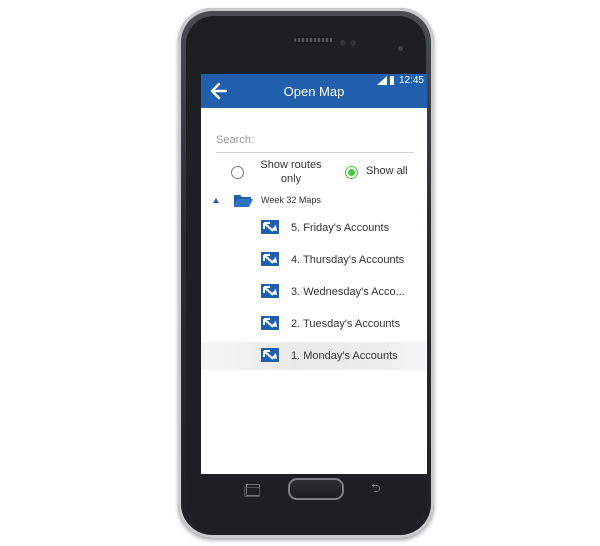 This screenshot has height=546, width=600. I want to click on map-item-monday: 1. Monday's Accounts, so click(314, 356).